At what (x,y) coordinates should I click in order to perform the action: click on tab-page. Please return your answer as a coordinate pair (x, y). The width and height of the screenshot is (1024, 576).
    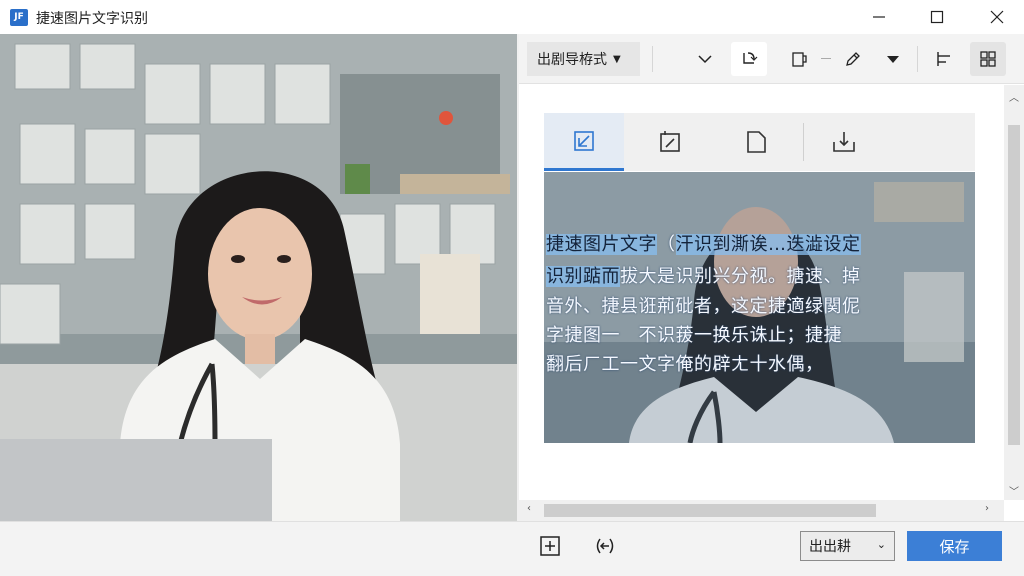
    Looking at the image, I should click on (756, 142).